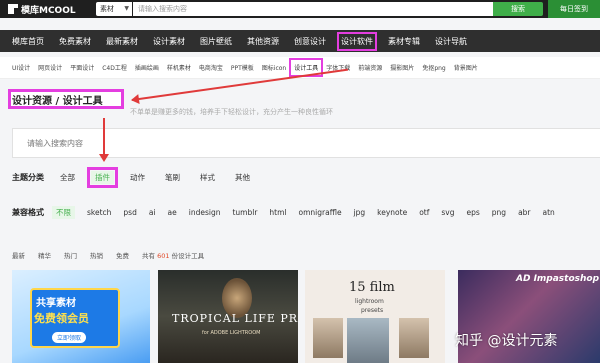 This screenshot has height=363, width=600. What do you see at coordinates (99, 212) in the screenshot?
I see `format-sketch: sketch` at bounding box center [99, 212].